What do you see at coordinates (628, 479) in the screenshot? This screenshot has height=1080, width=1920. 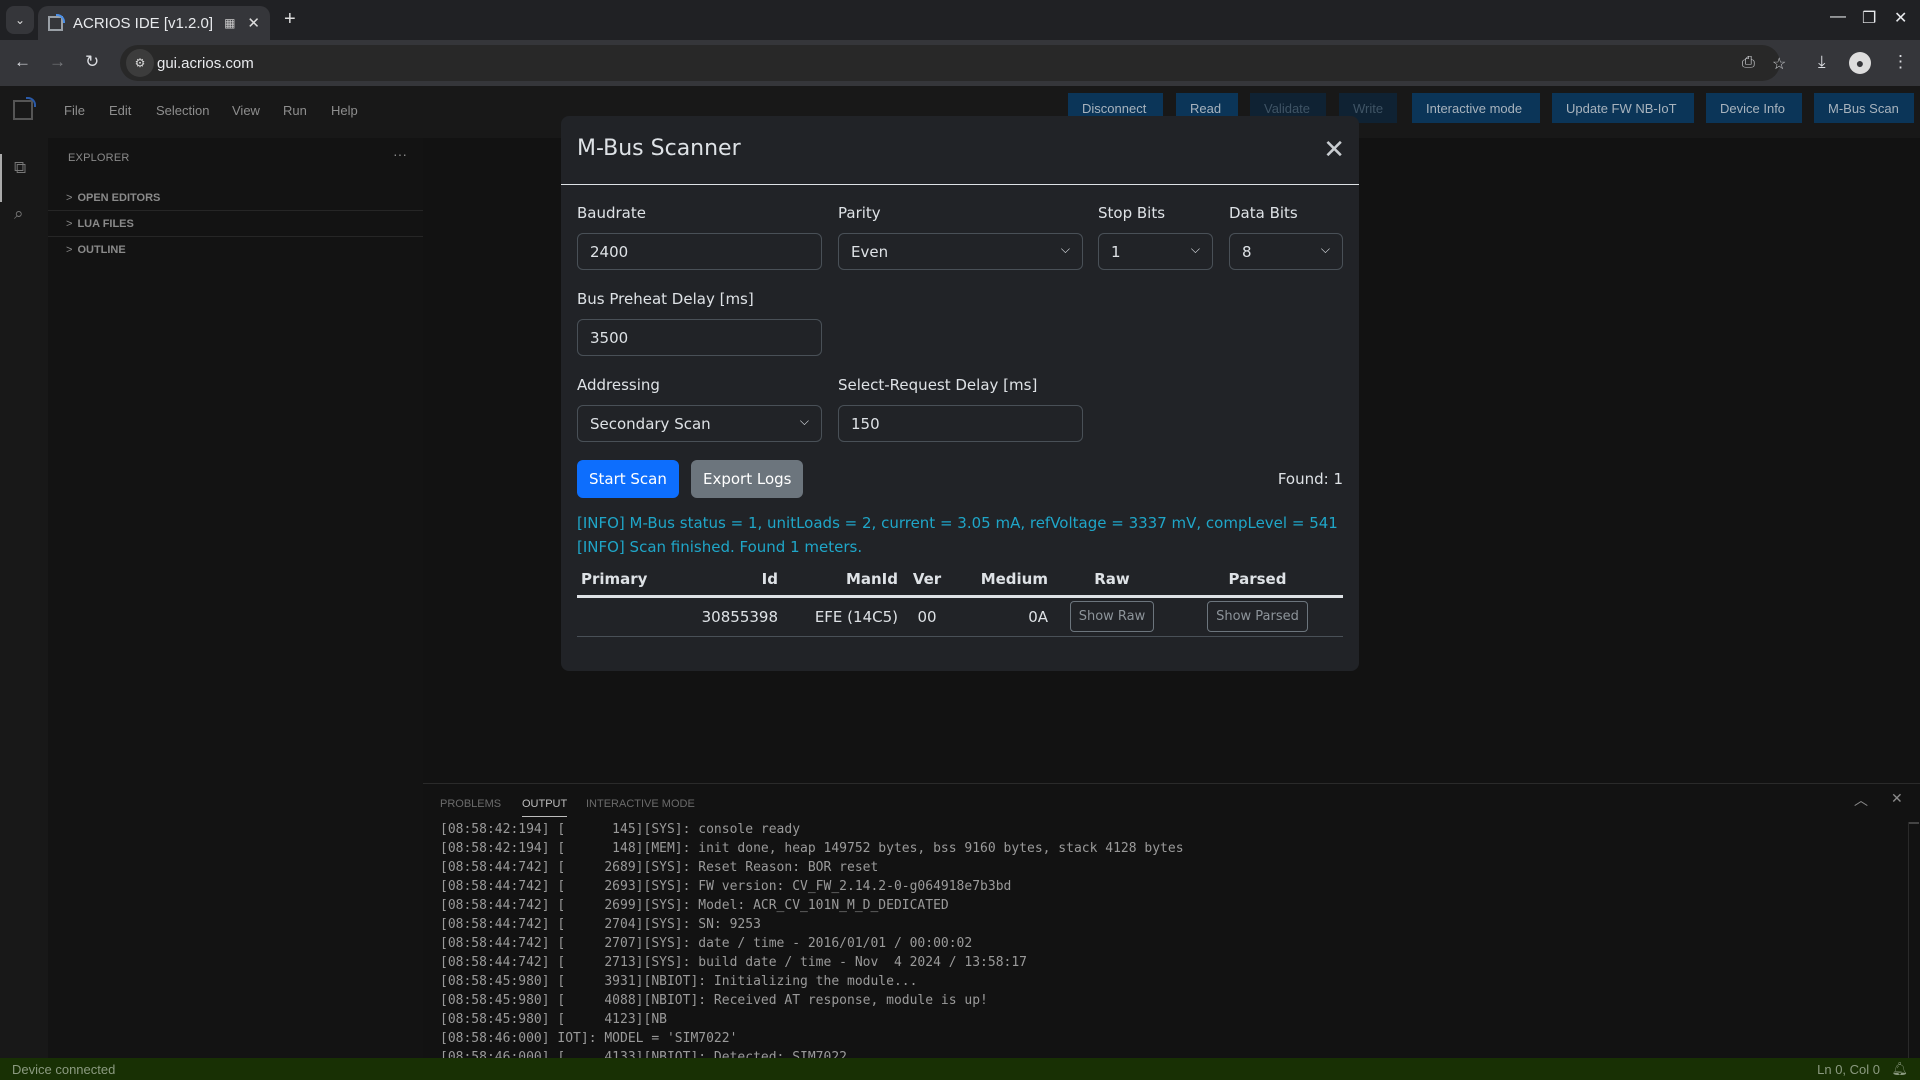 I see `start-scan-button: Start Scan` at bounding box center [628, 479].